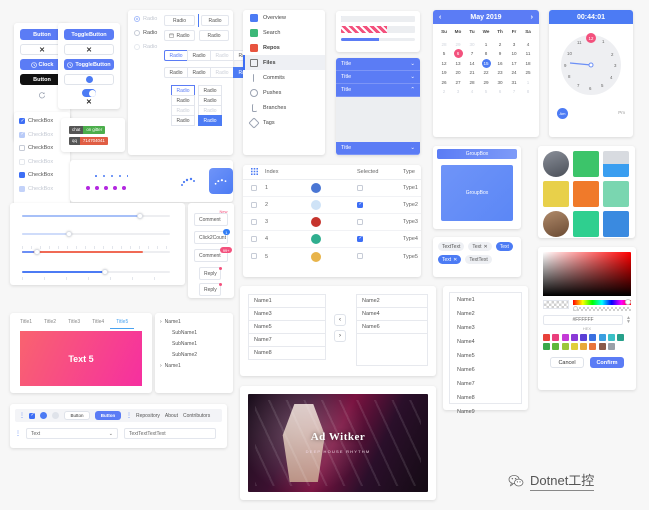 The image size is (649, 510). Describe the element at coordinates (194, 355) in the screenshot. I see `tree-node-child: SubName2` at that location.